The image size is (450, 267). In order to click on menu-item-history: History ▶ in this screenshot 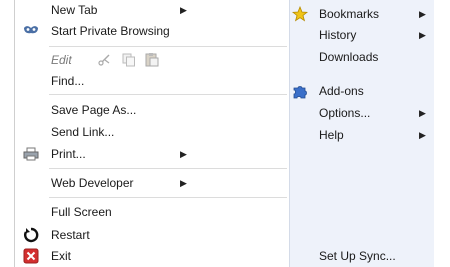, I will do `click(362, 35)`.